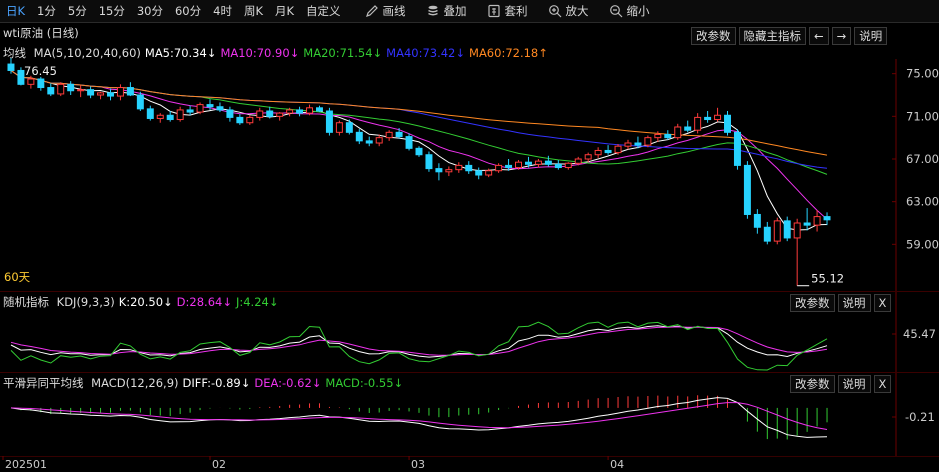 This screenshot has height=472, width=939. Describe the element at coordinates (253, 11) in the screenshot. I see `period-tab-7: 周K` at that location.